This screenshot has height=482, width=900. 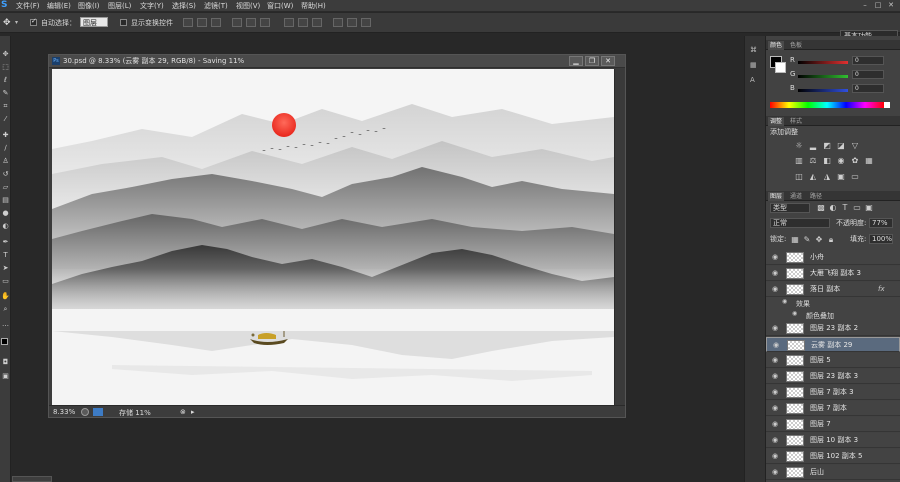 I want to click on move-tool-icon: ✥, so click(x=7, y=23).